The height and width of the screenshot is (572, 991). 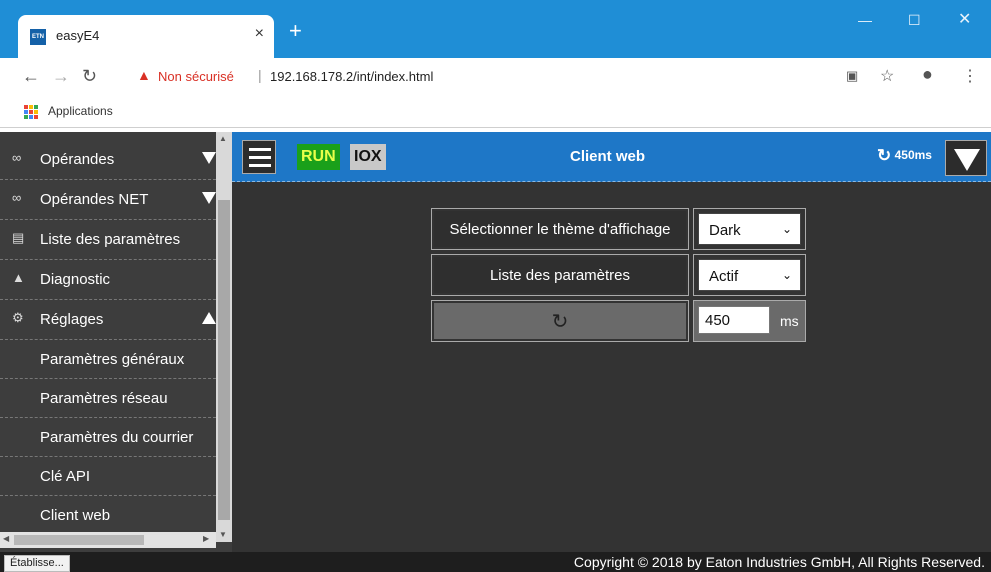 I want to click on param-list-select-cell: Actif ⌄, so click(x=749, y=275).